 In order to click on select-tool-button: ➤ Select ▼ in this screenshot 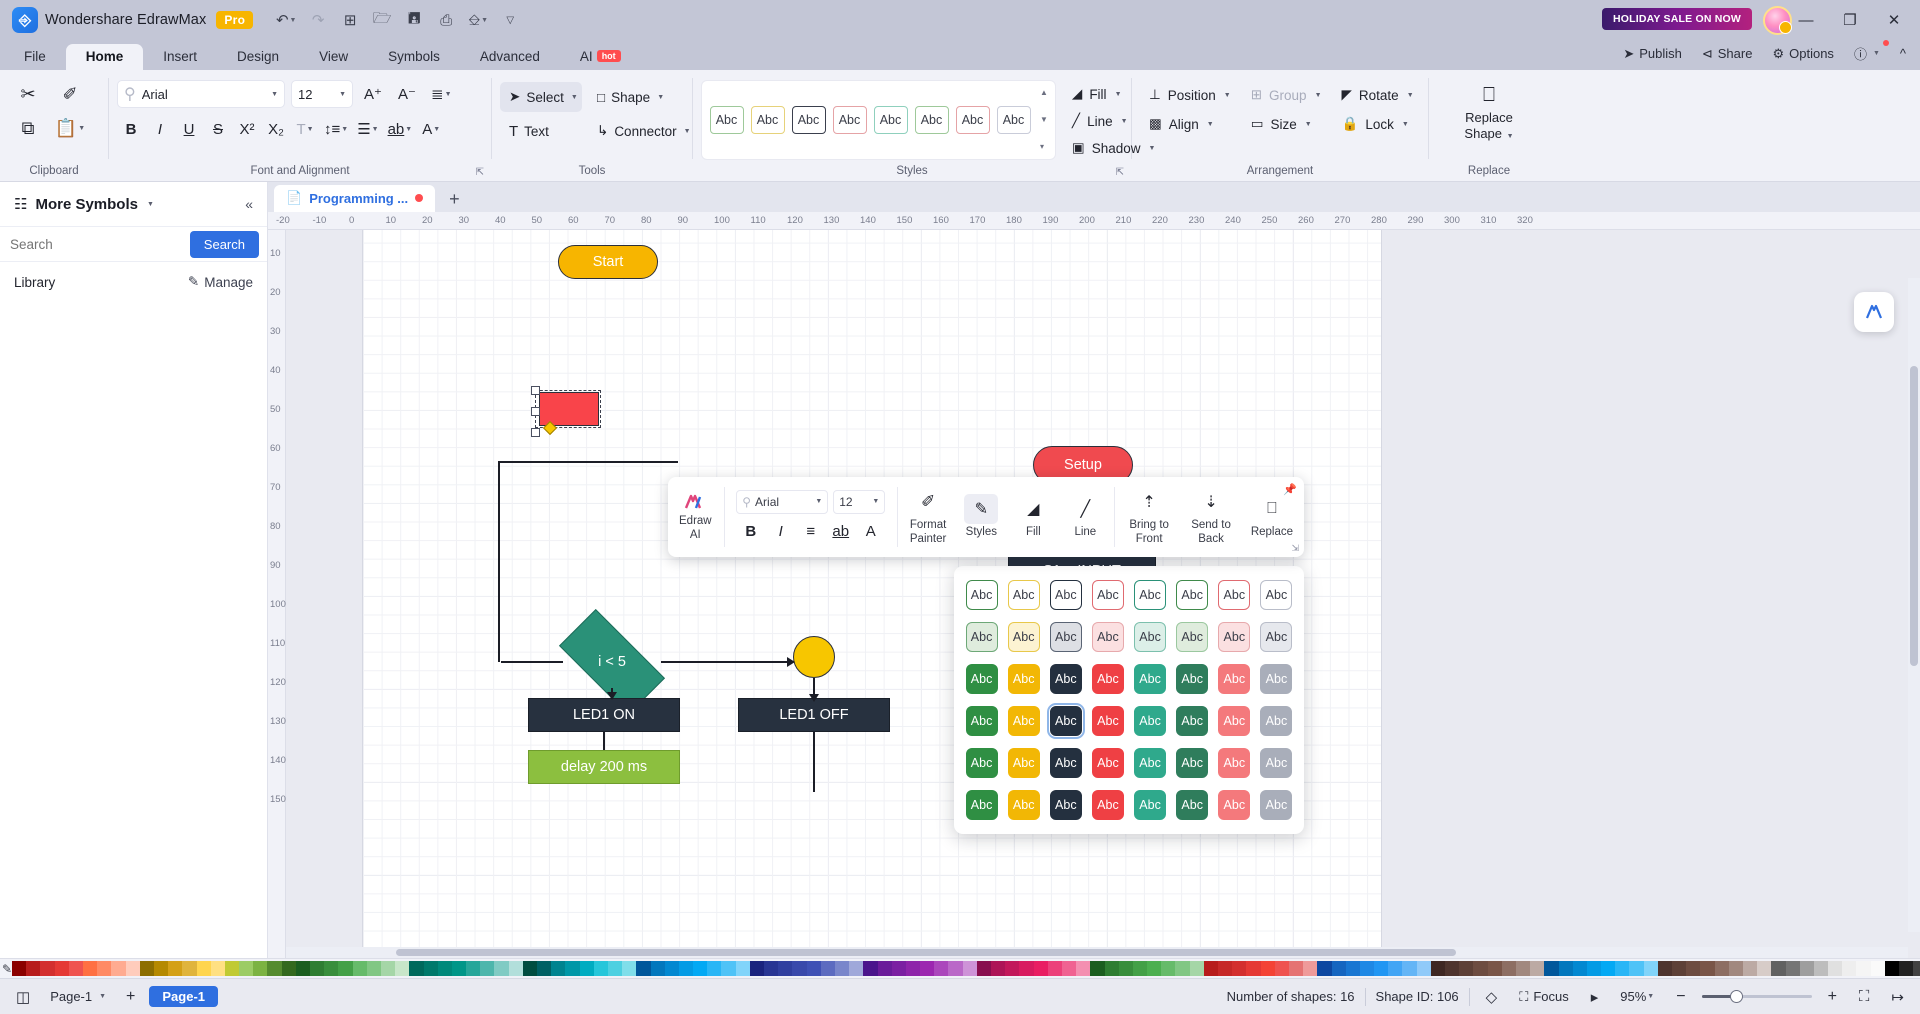, I will do `click(541, 97)`.